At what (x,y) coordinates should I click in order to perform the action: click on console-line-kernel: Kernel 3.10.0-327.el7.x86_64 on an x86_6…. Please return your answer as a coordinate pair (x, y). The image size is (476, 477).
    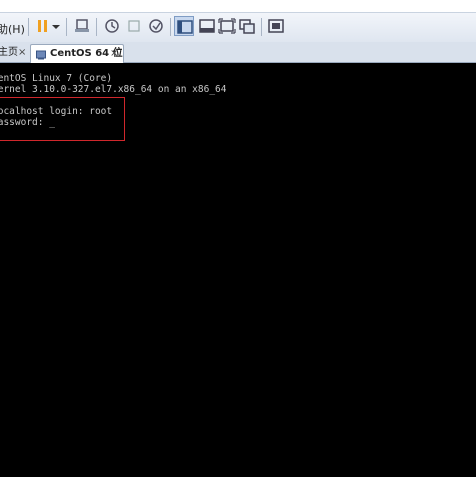
    Looking at the image, I should click on (113, 89).